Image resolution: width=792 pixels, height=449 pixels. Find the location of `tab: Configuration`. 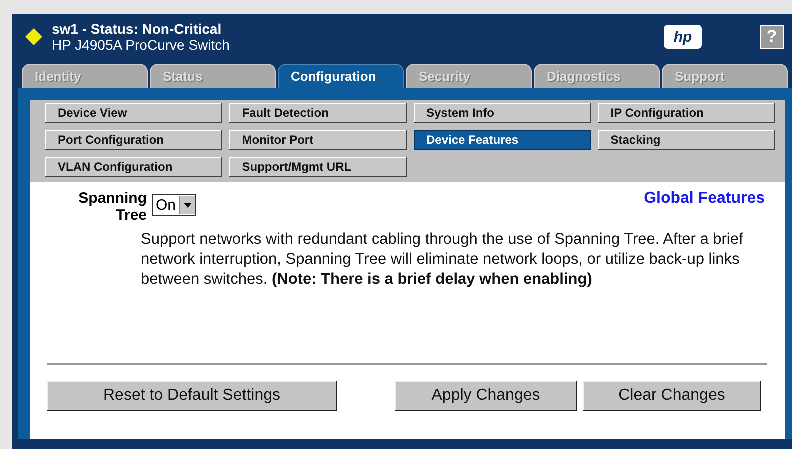

tab: Configuration is located at coordinates (341, 76).